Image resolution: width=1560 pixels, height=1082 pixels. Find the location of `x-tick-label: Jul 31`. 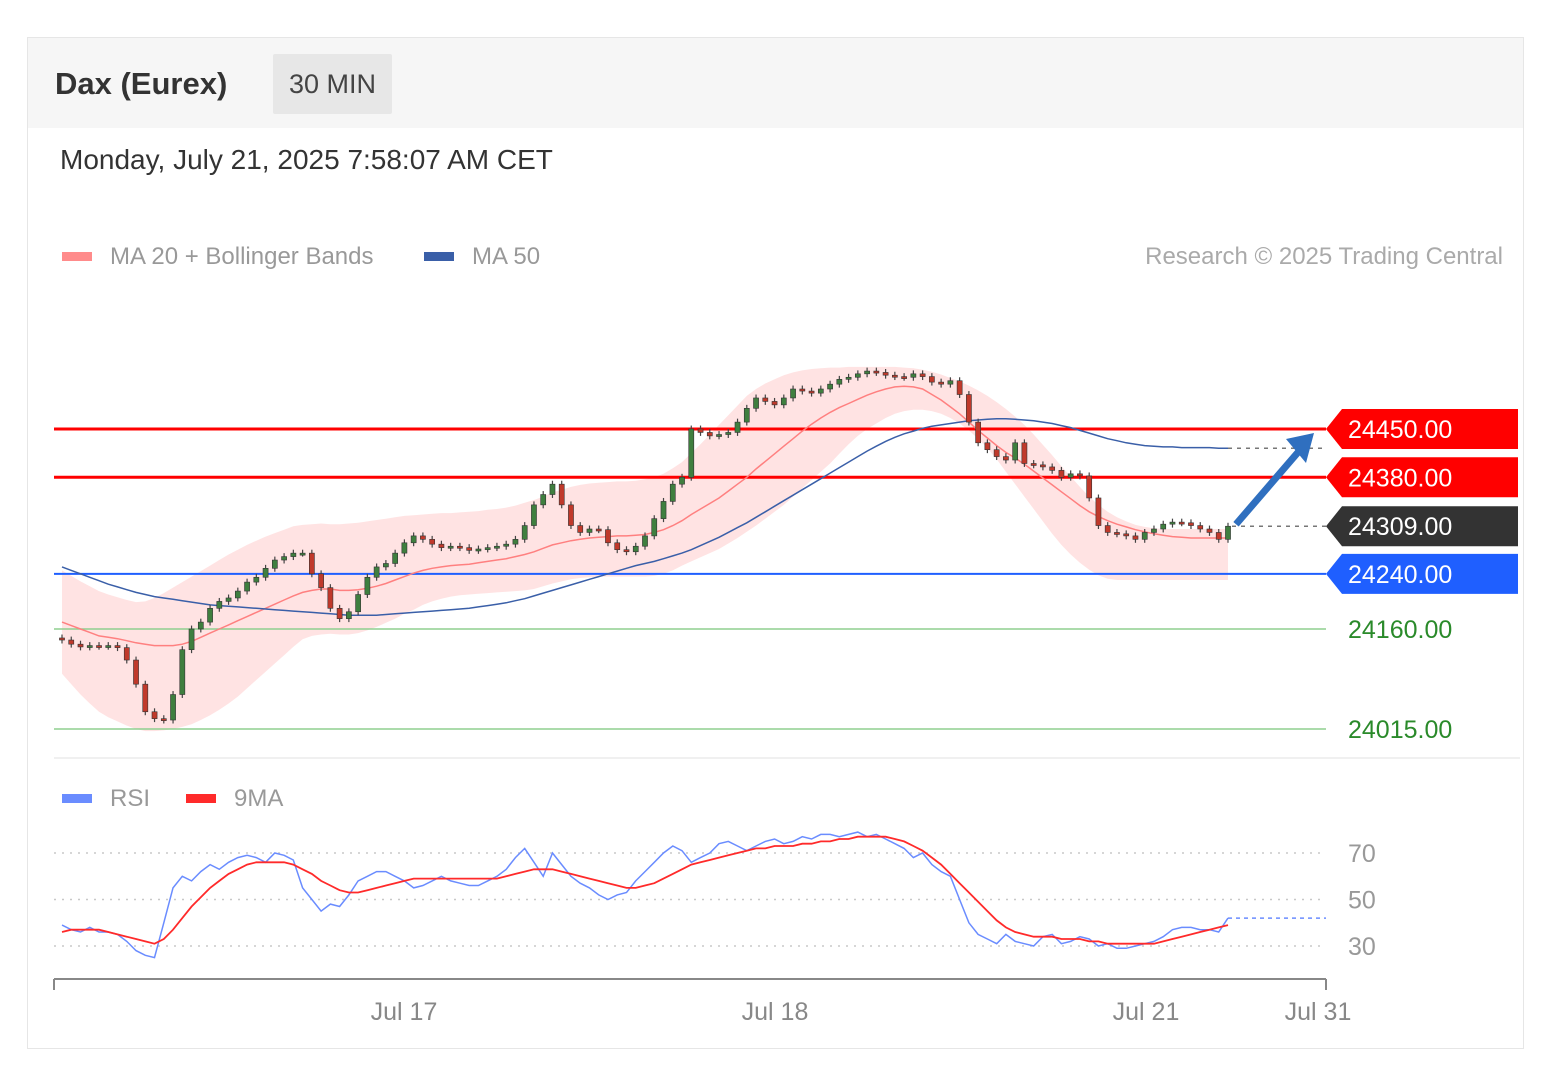

x-tick-label: Jul 31 is located at coordinates (1318, 1012).